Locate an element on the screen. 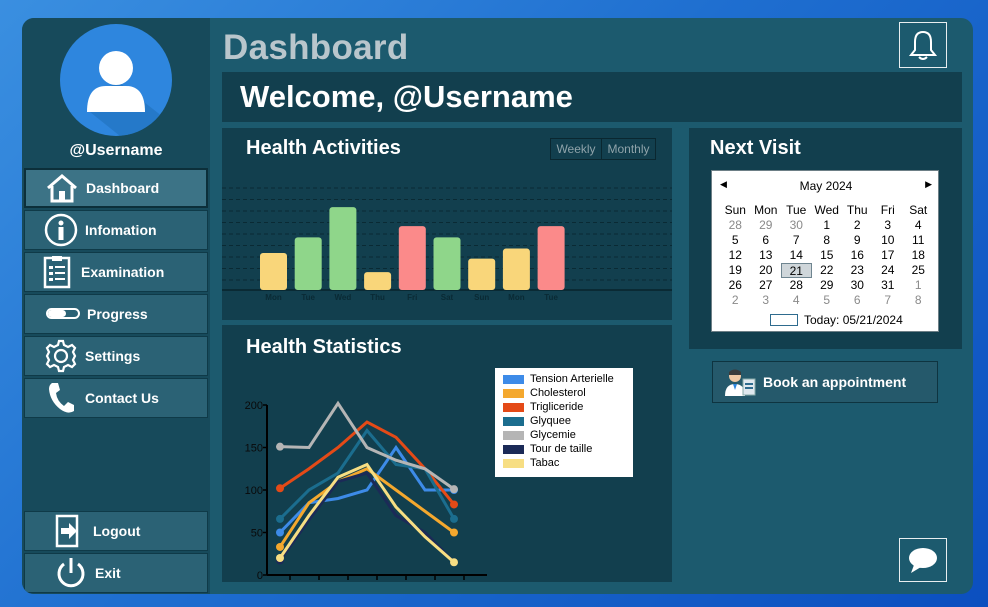 The width and height of the screenshot is (988, 607). sidebar-item-label: Contact Us is located at coordinates (122, 398).